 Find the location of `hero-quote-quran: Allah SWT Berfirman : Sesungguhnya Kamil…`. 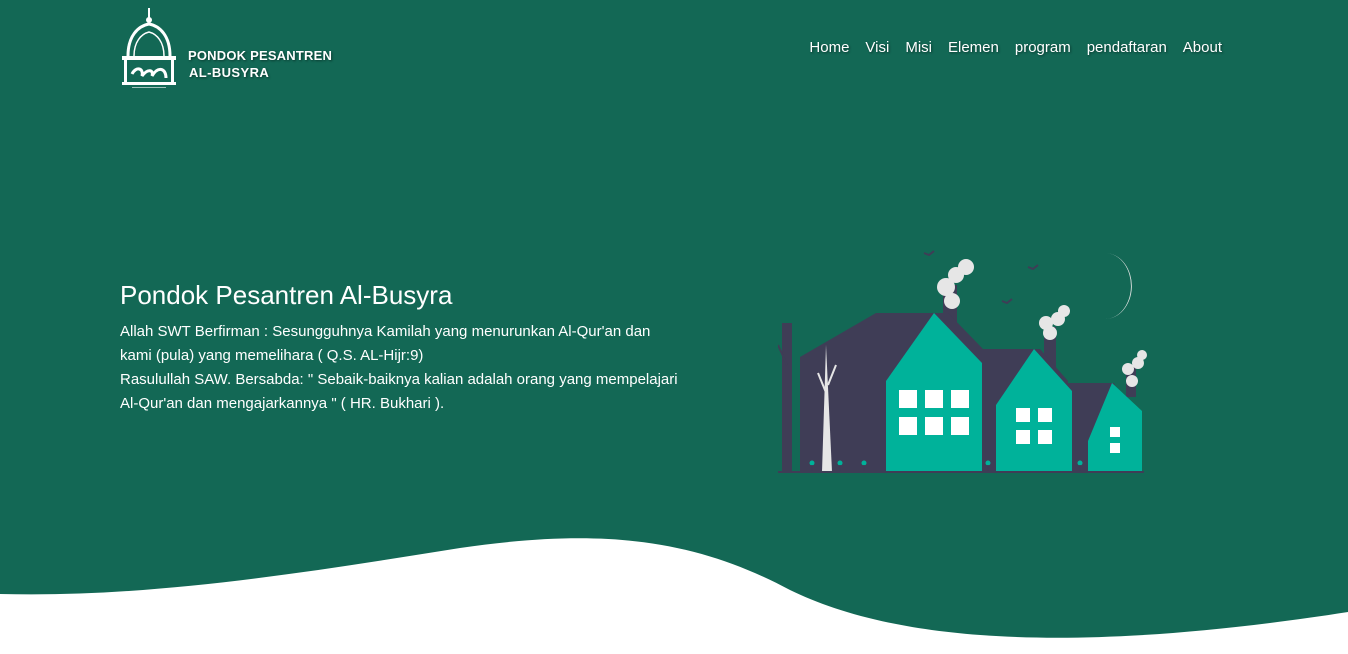

hero-quote-quran: Allah SWT Berfirman : Sesungguhnya Kamil… is located at coordinates (385, 343).